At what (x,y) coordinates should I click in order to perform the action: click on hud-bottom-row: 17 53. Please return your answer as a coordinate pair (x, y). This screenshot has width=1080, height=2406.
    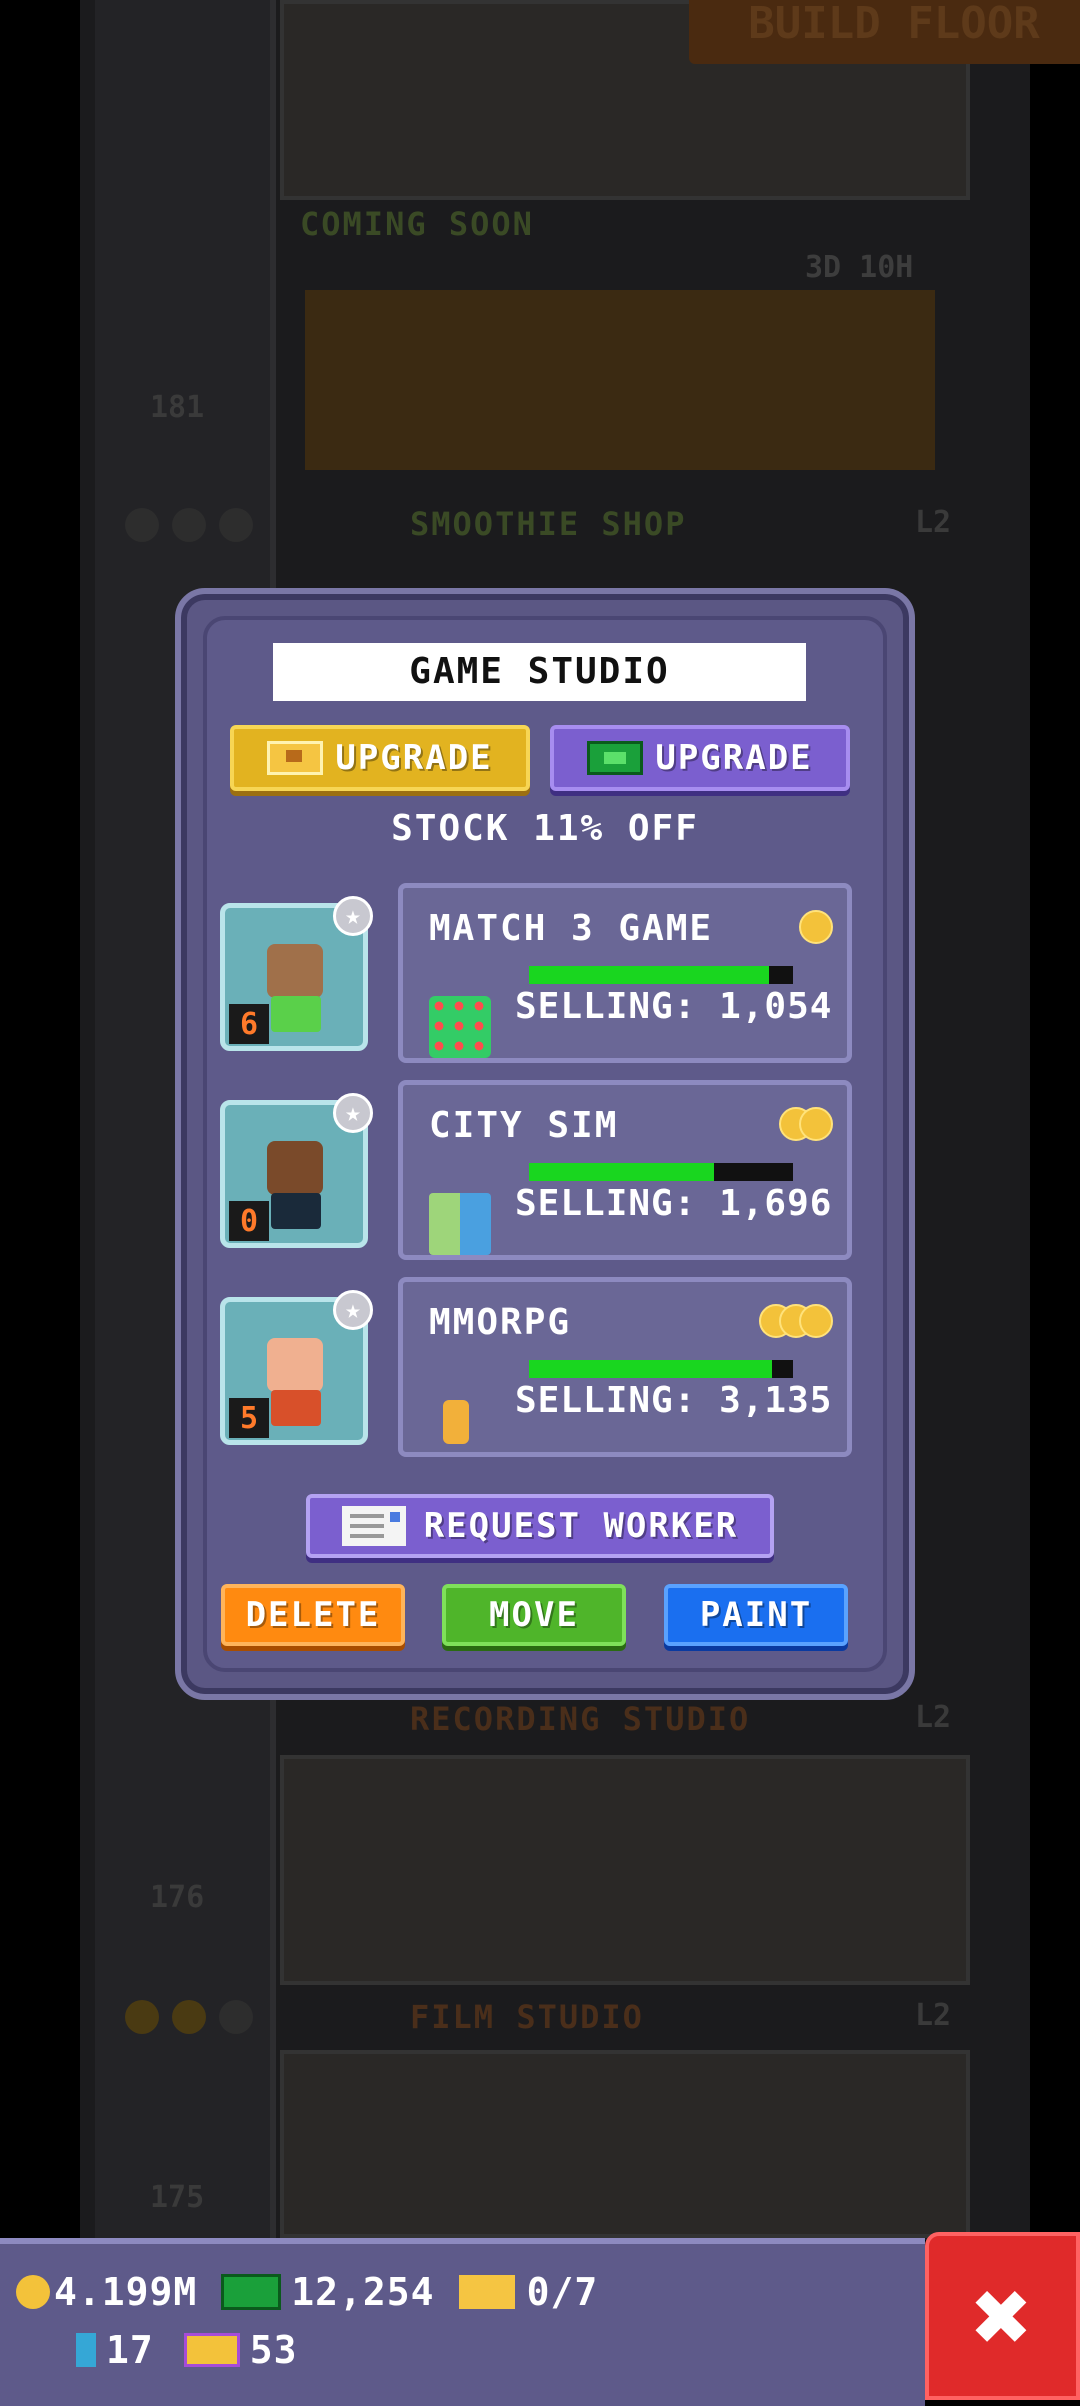
    Looking at the image, I should click on (187, 2350).